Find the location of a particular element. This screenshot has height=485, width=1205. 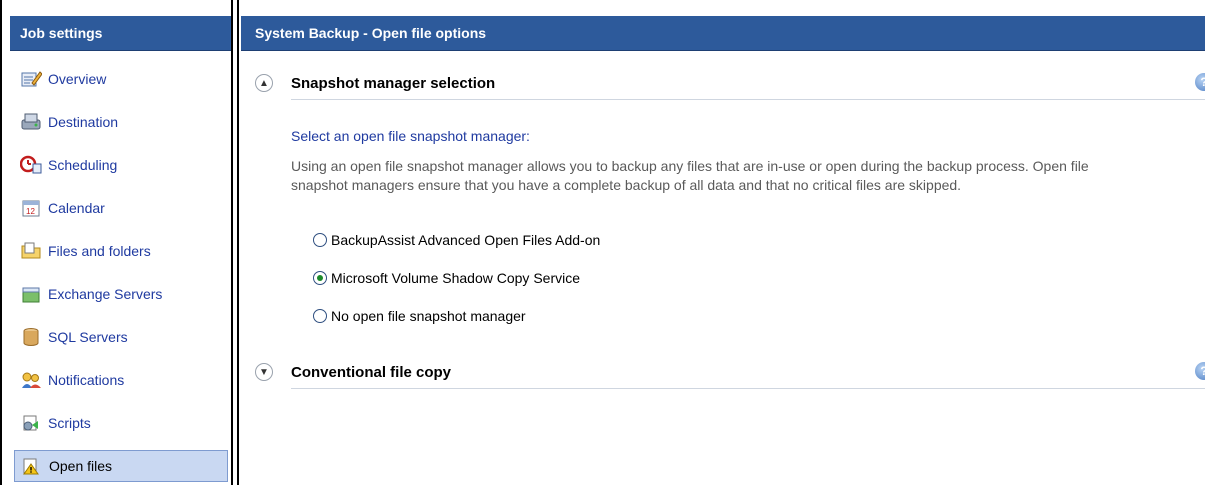

exchange-icon is located at coordinates (31, 294).